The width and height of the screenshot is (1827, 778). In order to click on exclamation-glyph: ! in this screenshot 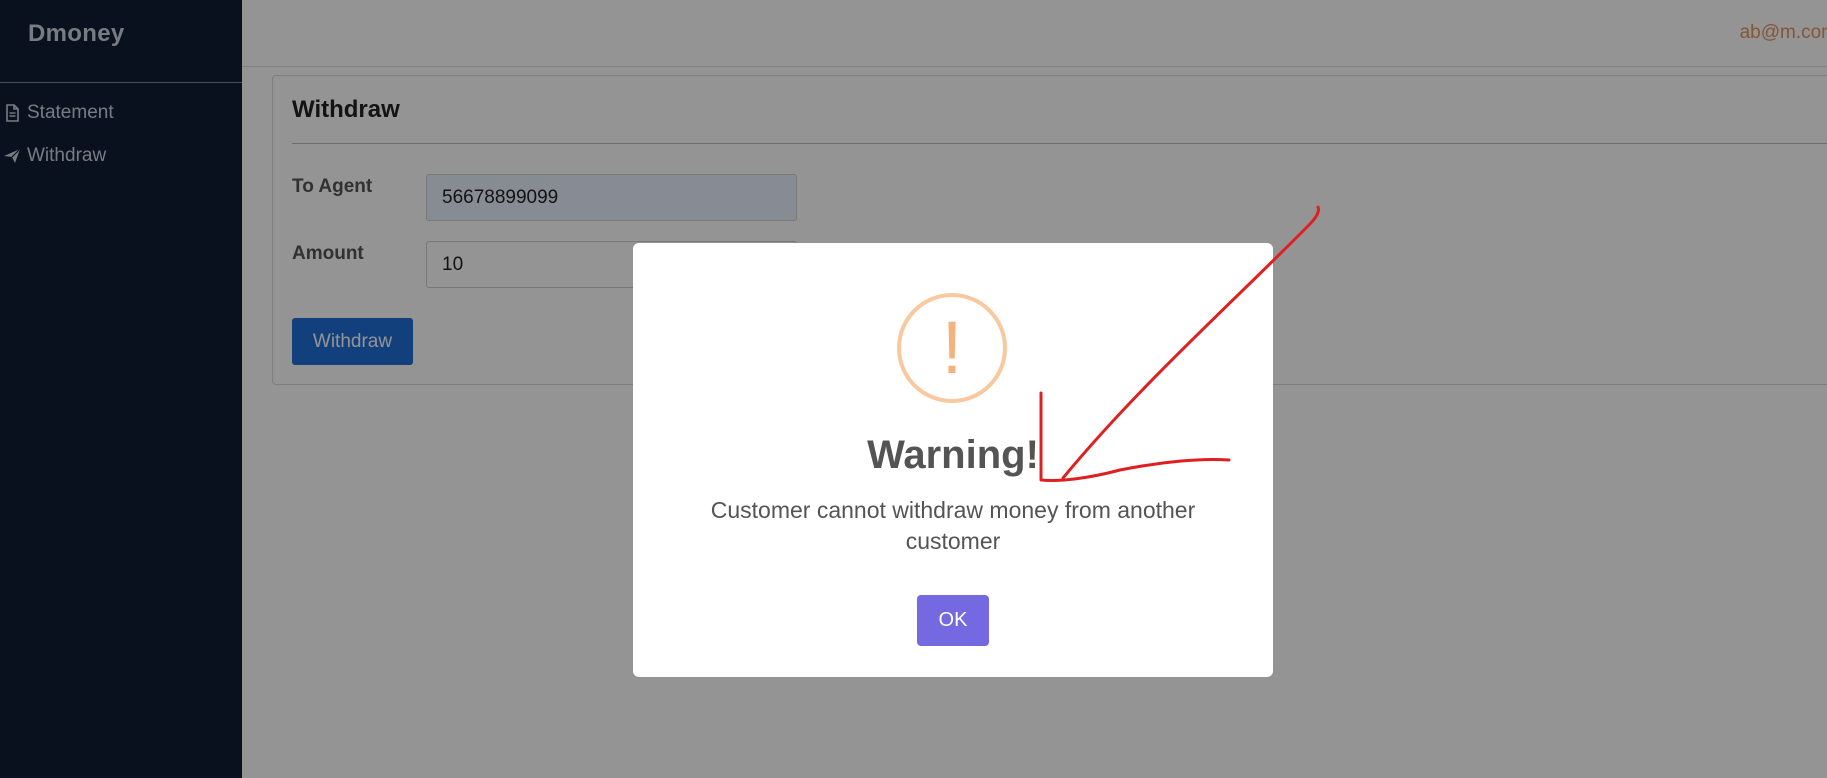, I will do `click(952, 347)`.